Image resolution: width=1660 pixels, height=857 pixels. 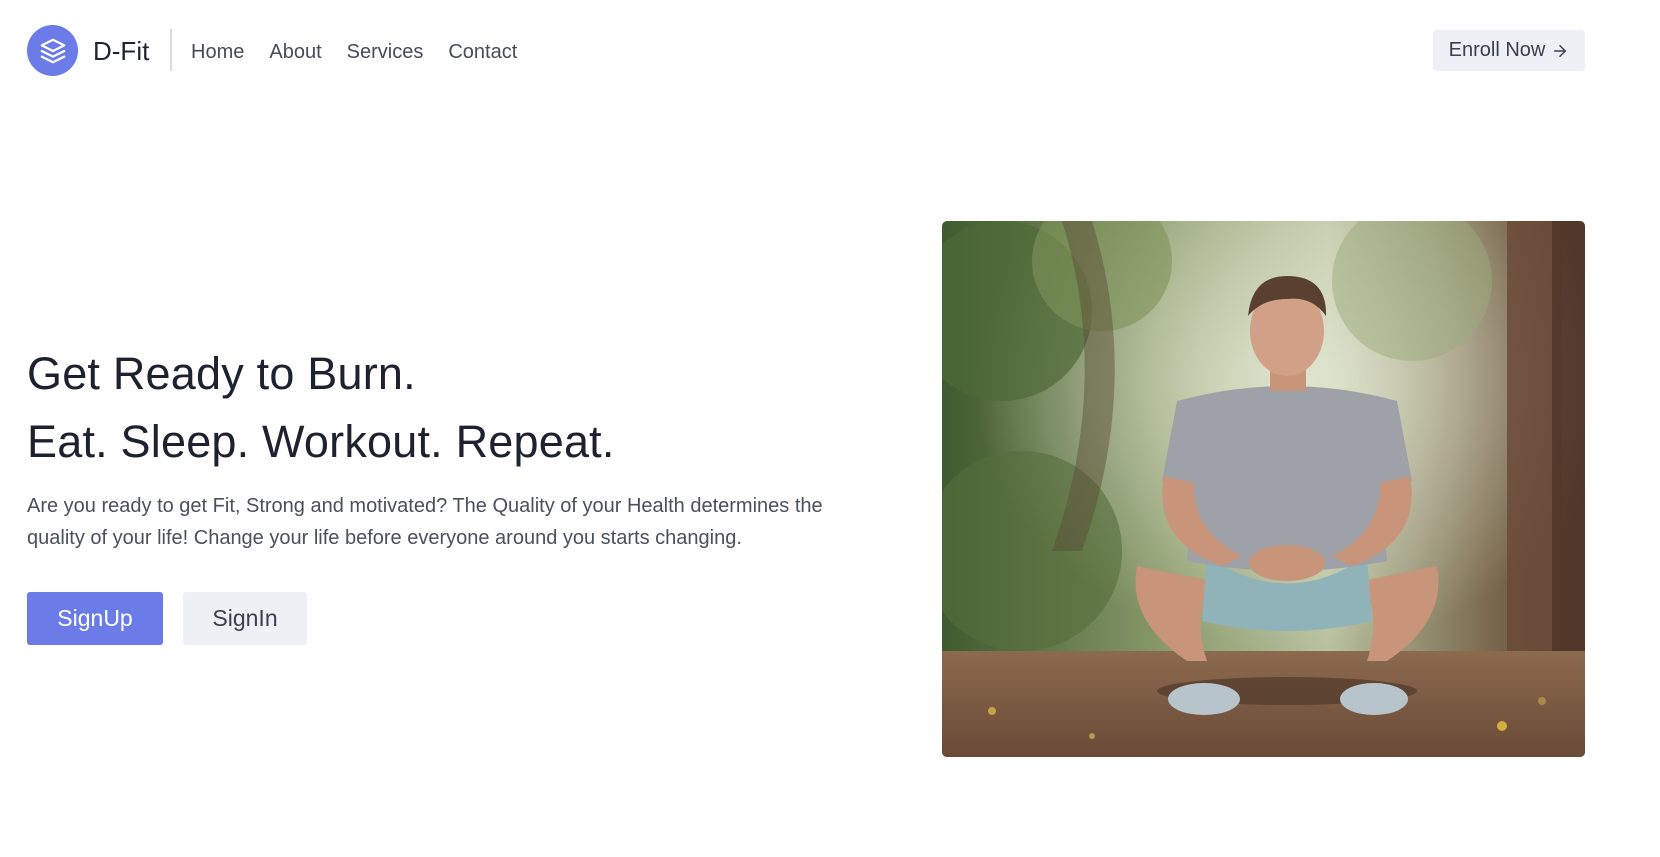 I want to click on signin-button: SignIn, so click(x=245, y=618).